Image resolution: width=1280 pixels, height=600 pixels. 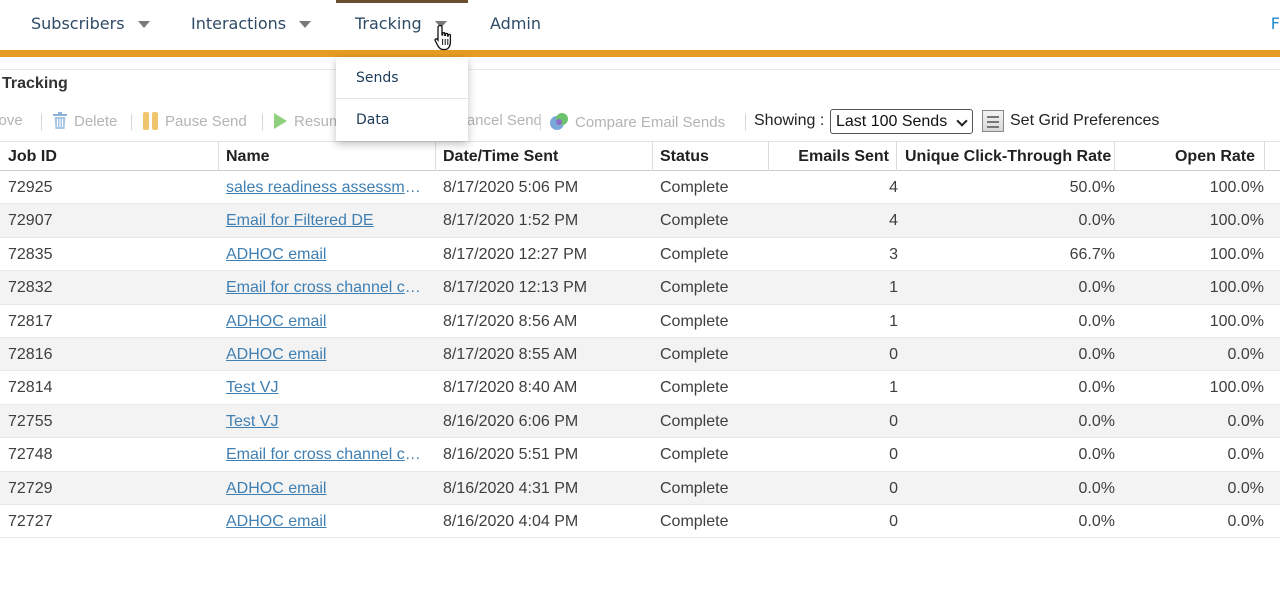 What do you see at coordinates (30, 488) in the screenshot?
I see `job-id-cell: 72729` at bounding box center [30, 488].